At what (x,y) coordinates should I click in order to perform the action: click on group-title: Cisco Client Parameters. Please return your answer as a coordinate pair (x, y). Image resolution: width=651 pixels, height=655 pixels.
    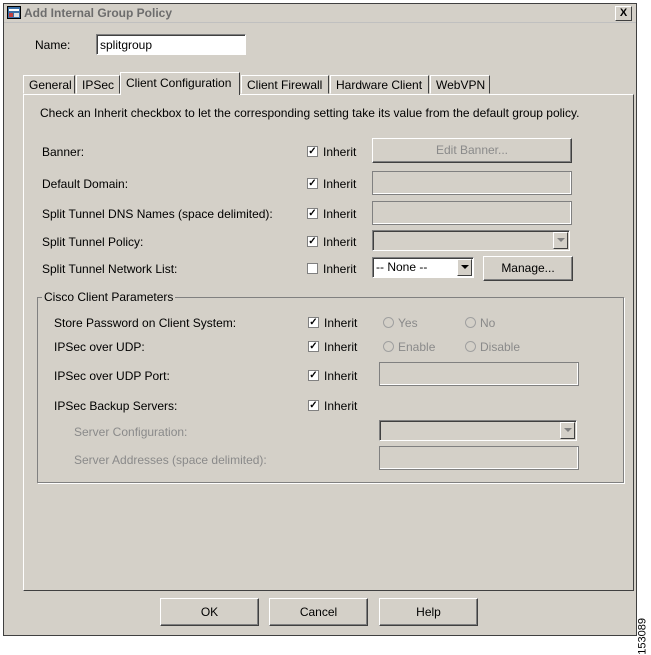
    Looking at the image, I should click on (109, 297).